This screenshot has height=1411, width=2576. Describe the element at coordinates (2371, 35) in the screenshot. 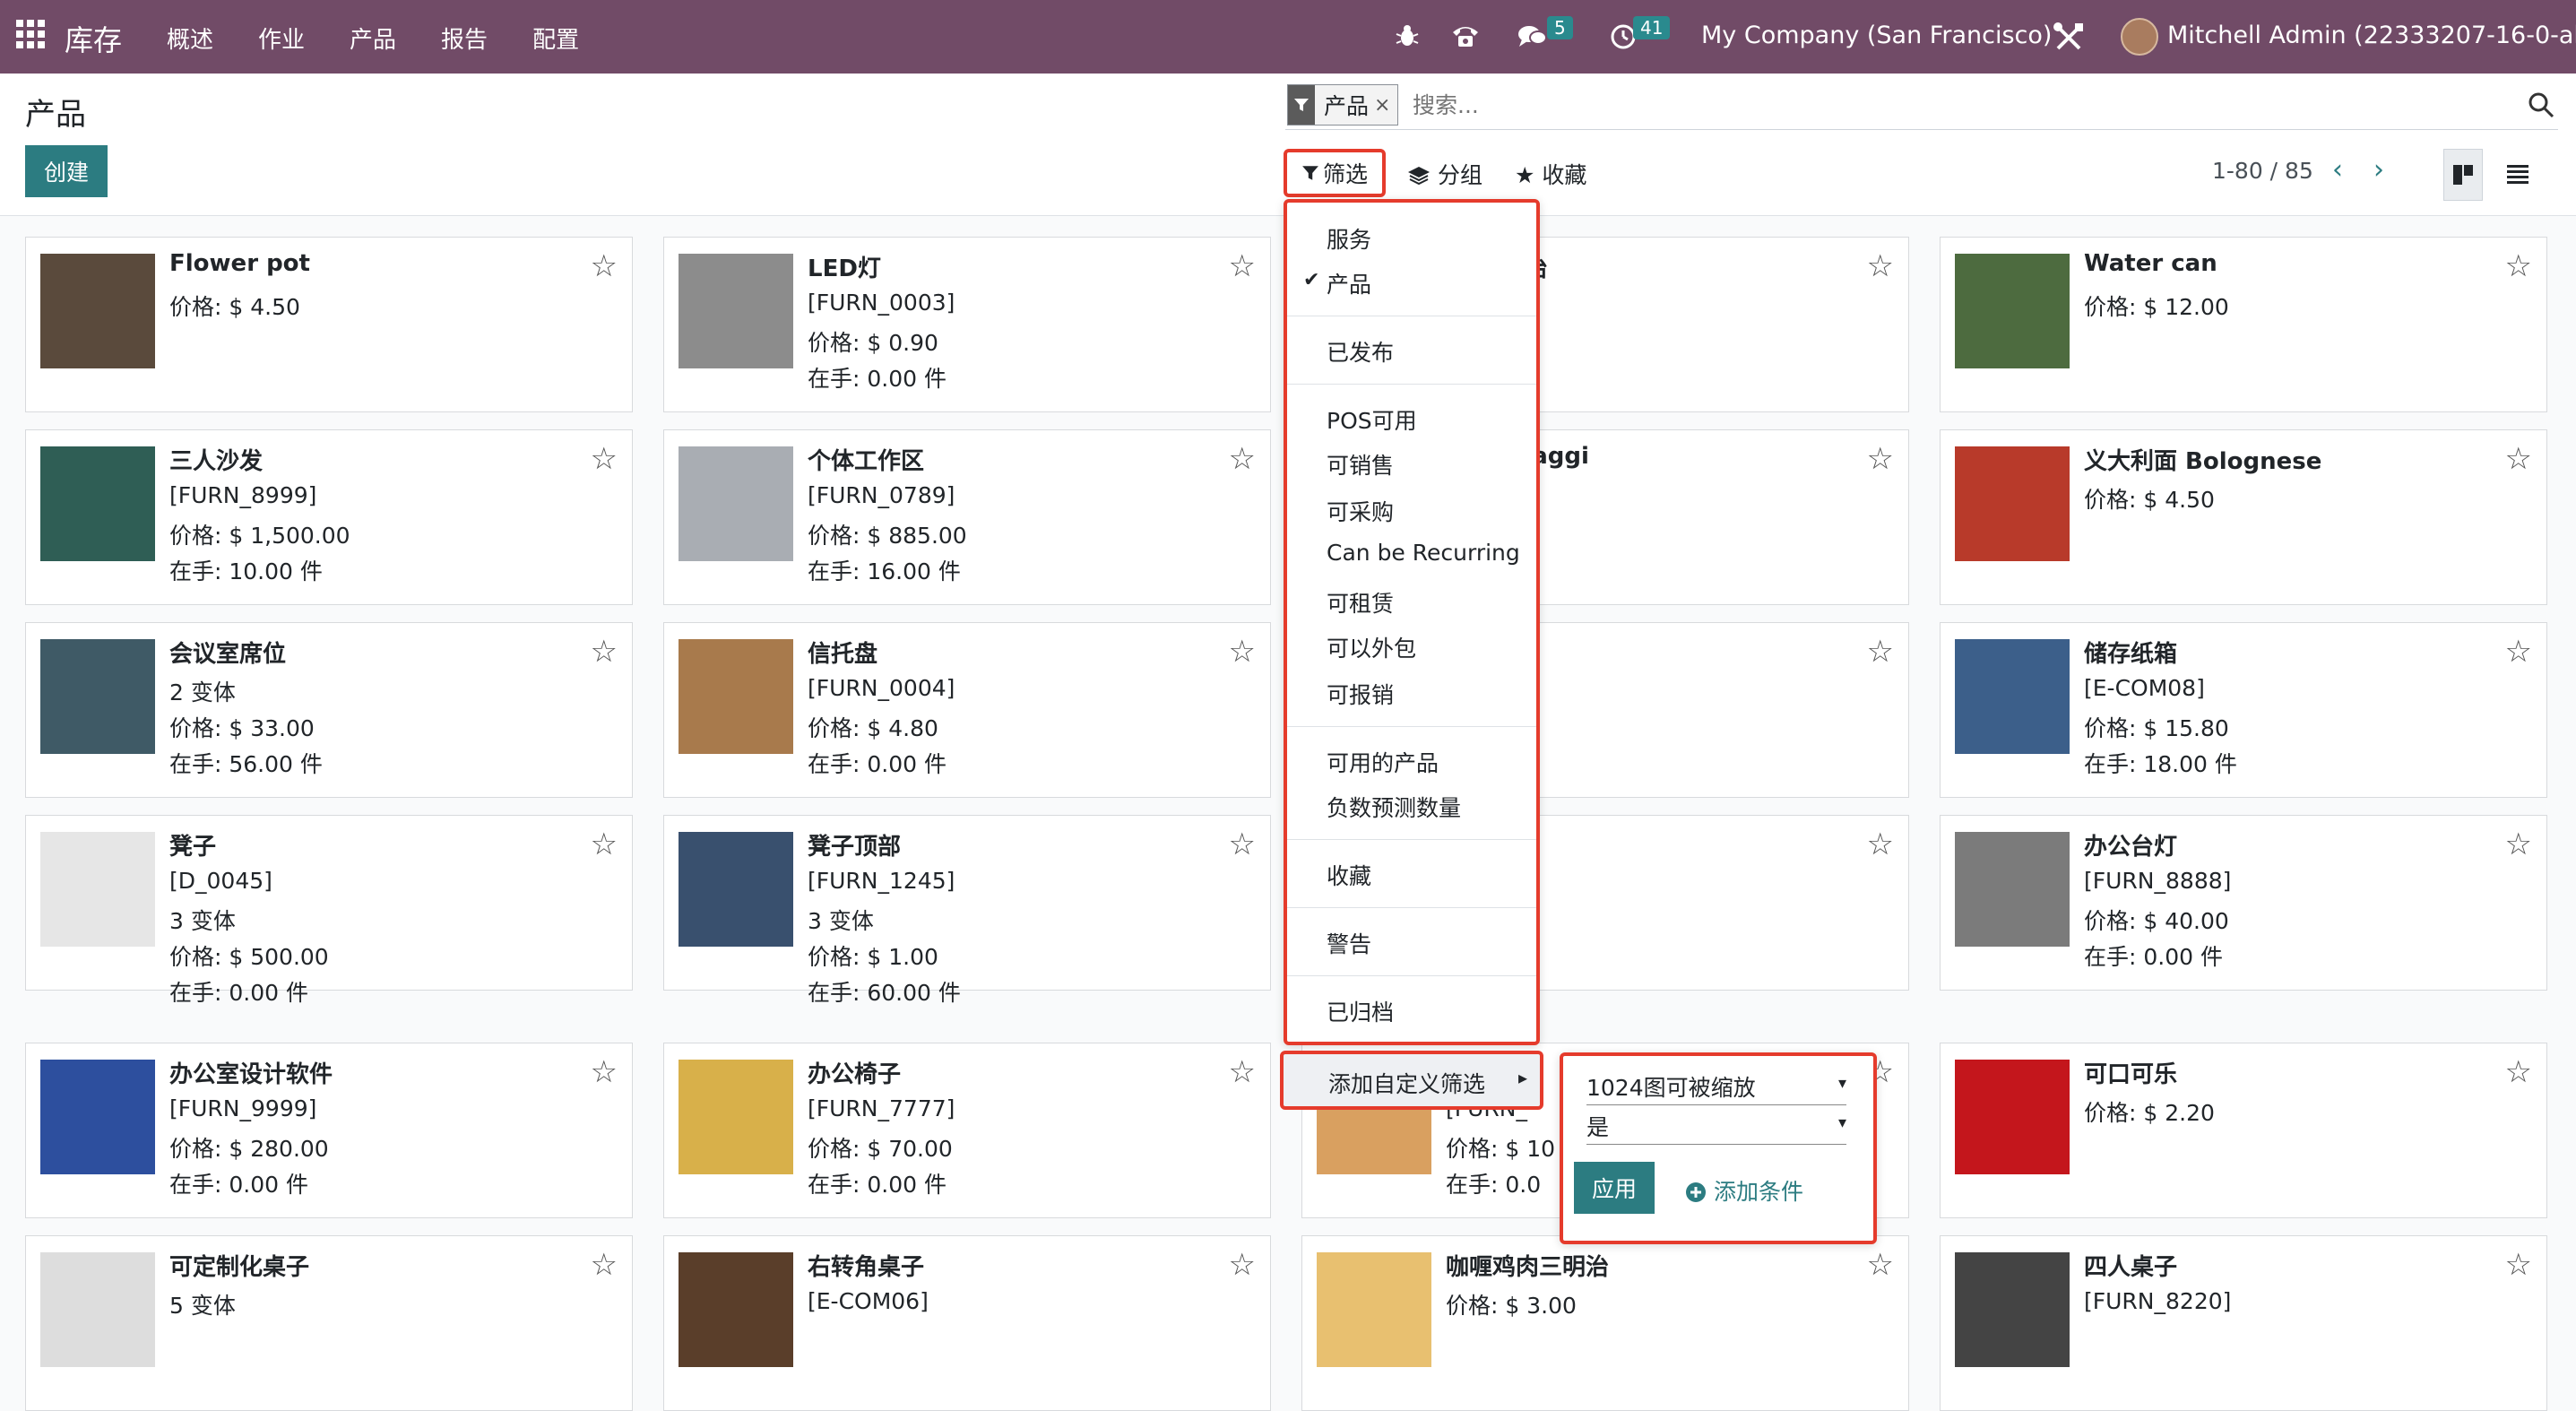

I see `user-menu: Mitchell Admin (22333207-16-0-all)` at that location.